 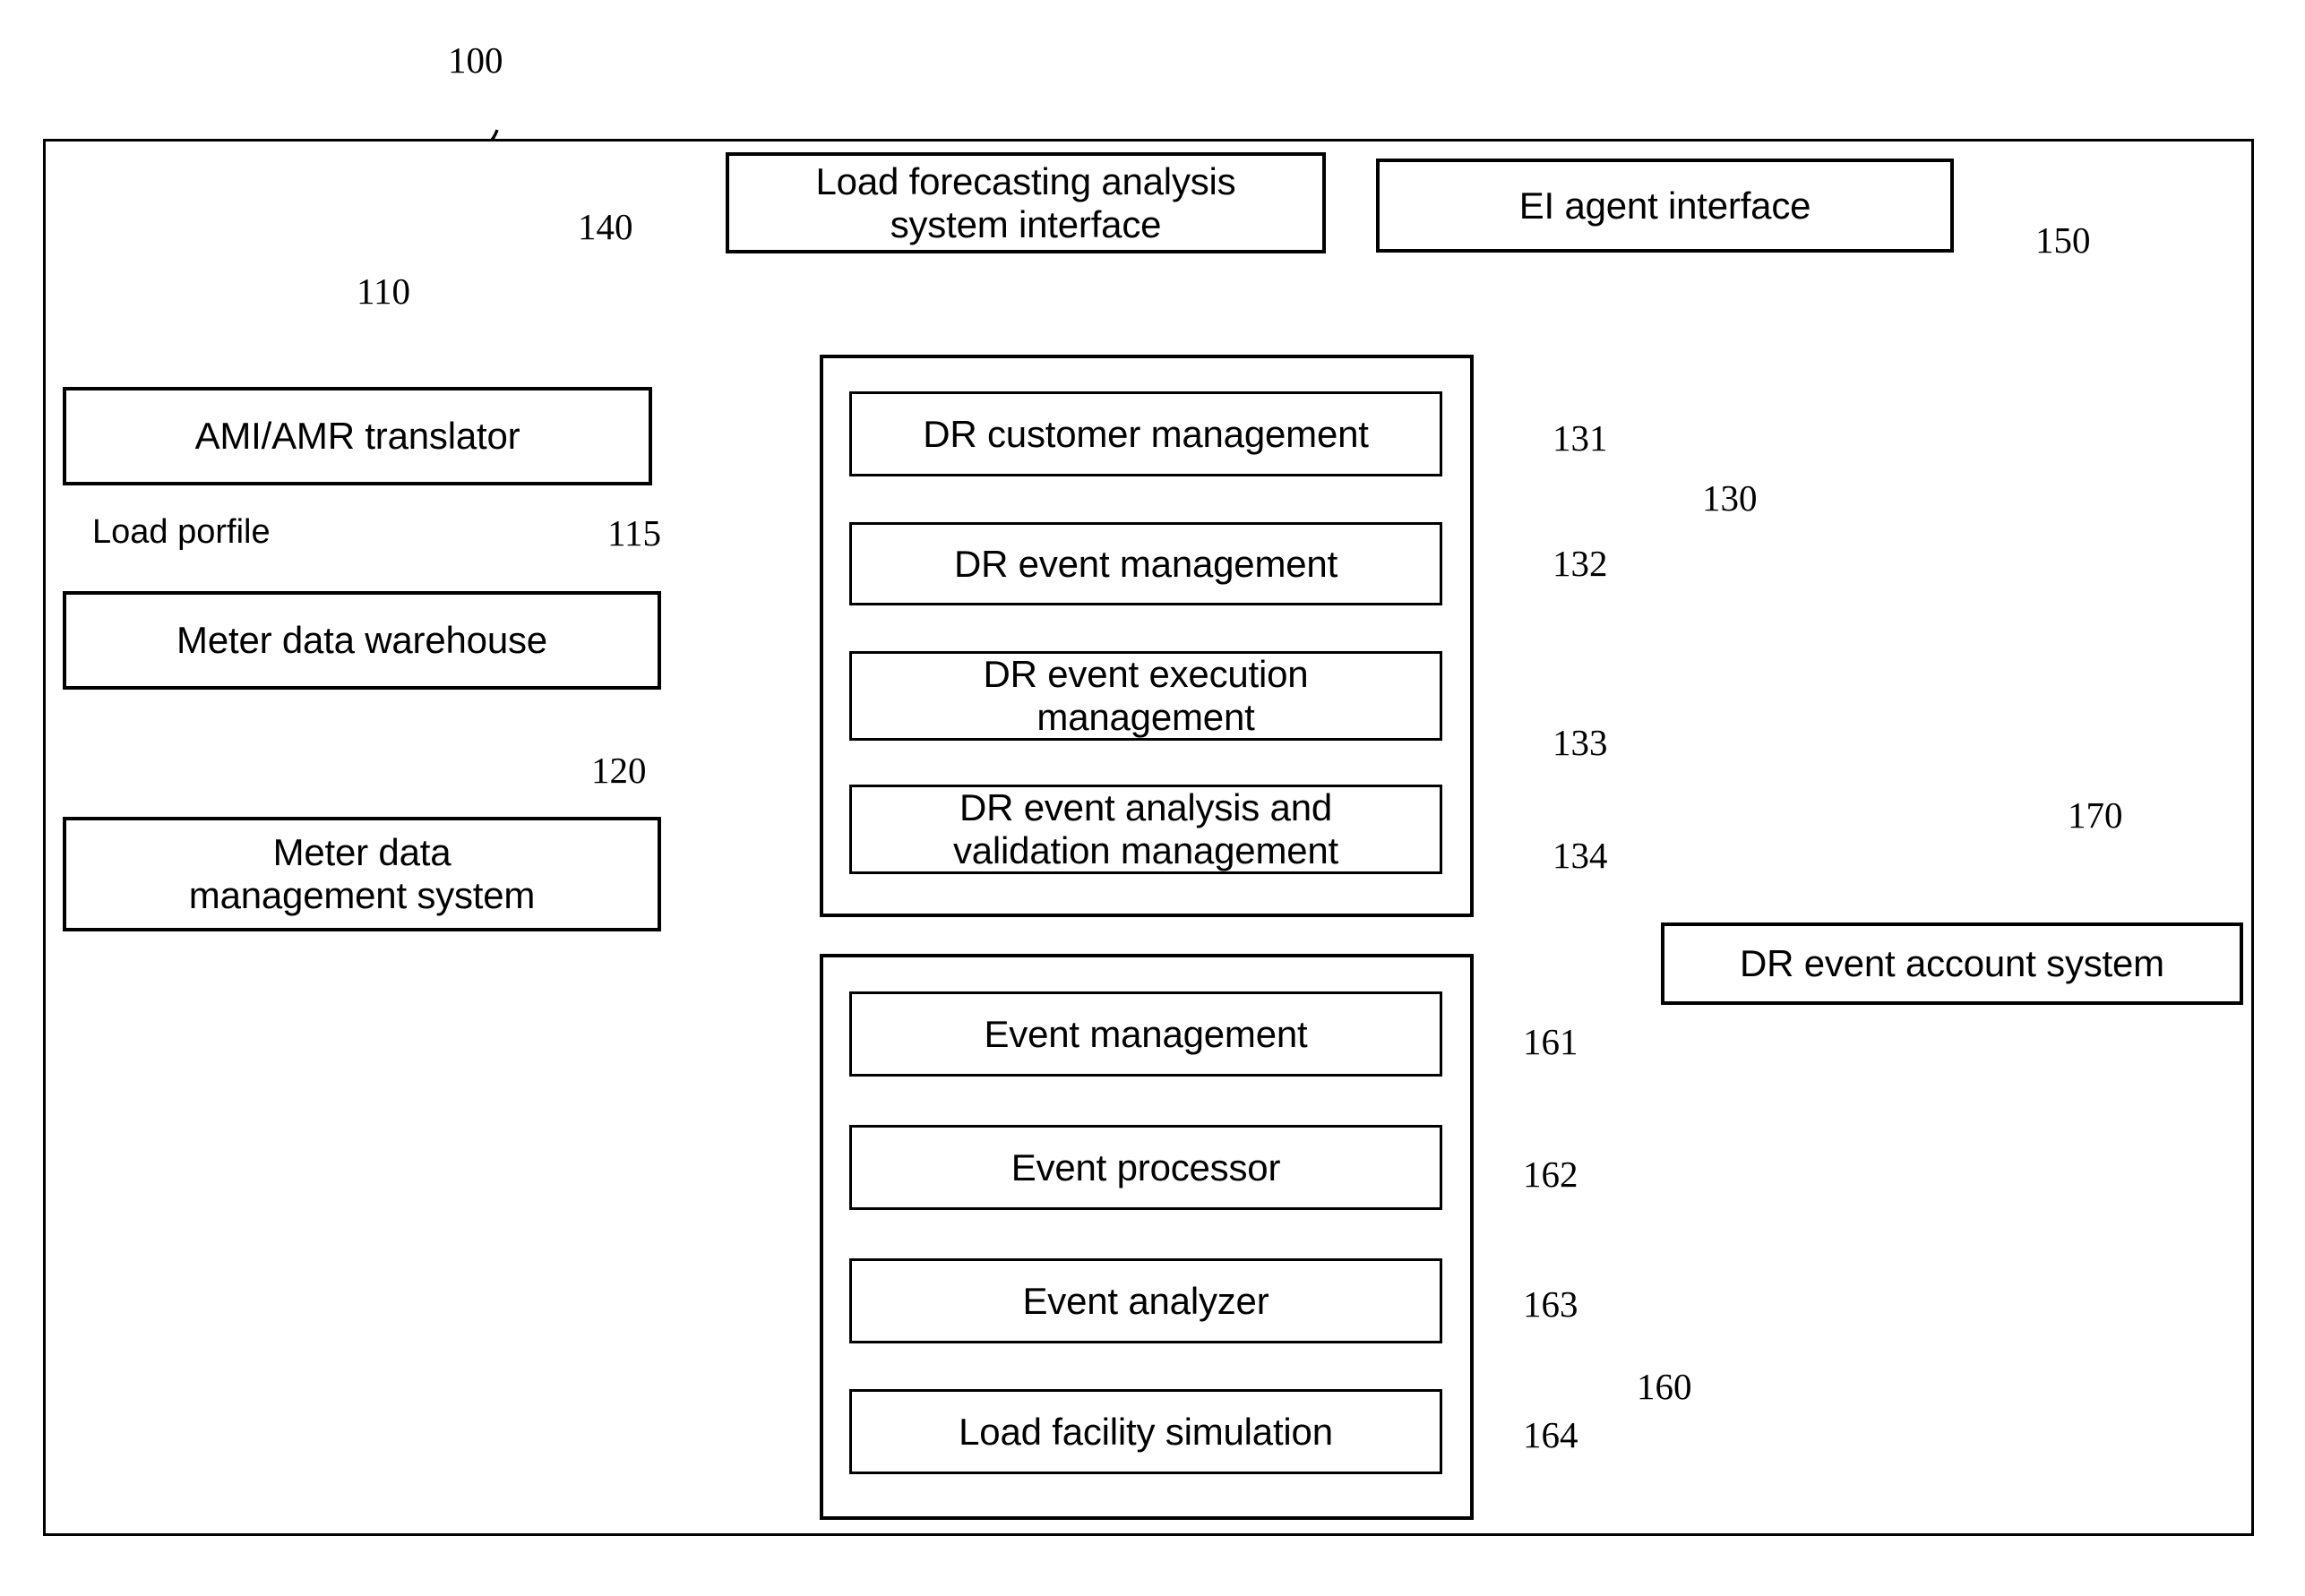 What do you see at coordinates (2063, 240) in the screenshot?
I see `ref-150: 150` at bounding box center [2063, 240].